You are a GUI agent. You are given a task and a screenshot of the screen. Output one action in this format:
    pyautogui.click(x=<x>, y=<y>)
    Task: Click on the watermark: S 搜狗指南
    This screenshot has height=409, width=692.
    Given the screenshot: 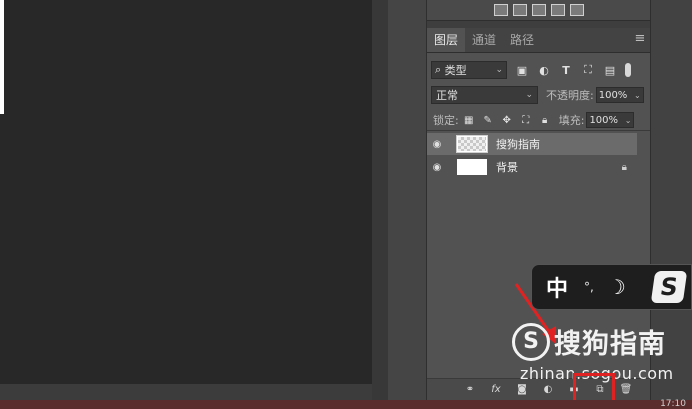 What is the action you would take?
    pyautogui.click(x=589, y=341)
    